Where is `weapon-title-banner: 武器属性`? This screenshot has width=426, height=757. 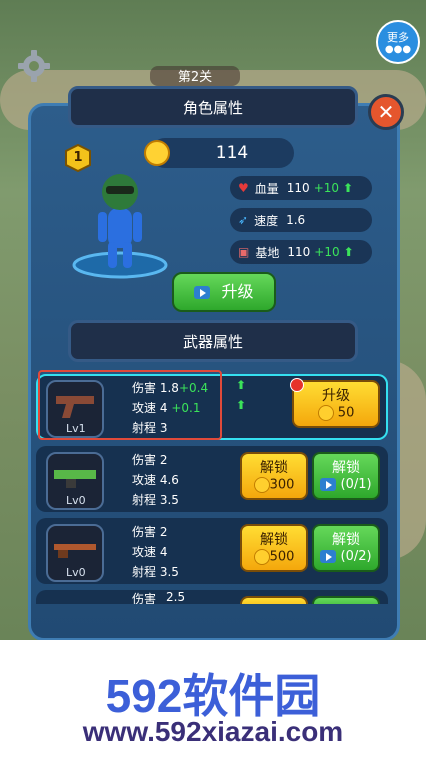
weapon-title-banner: 武器属性 is located at coordinates (213, 341).